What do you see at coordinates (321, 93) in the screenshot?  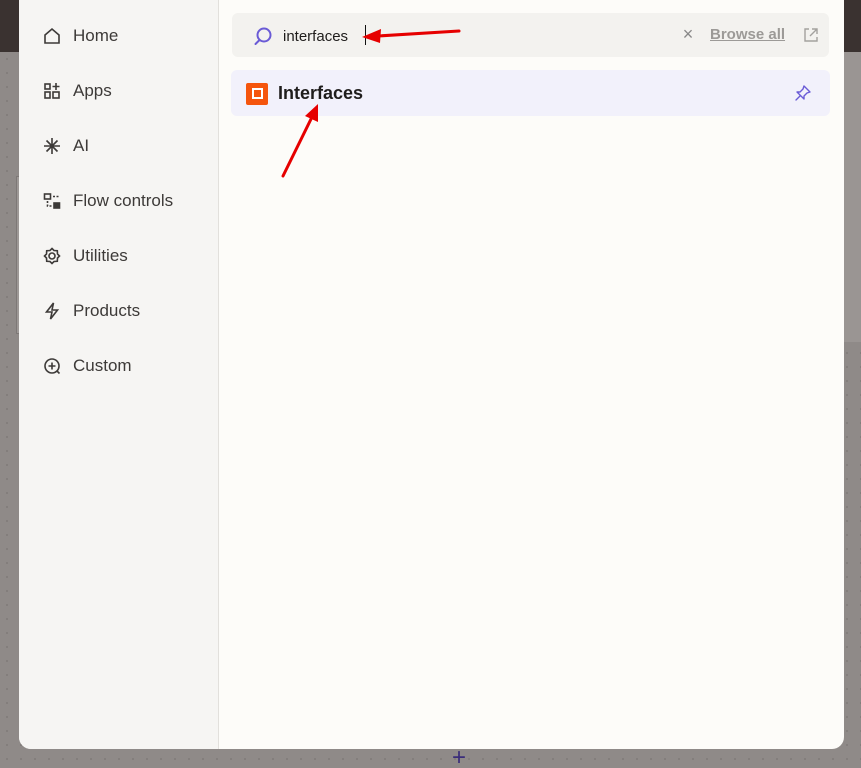 I see `result-item-label: Interfaces` at bounding box center [321, 93].